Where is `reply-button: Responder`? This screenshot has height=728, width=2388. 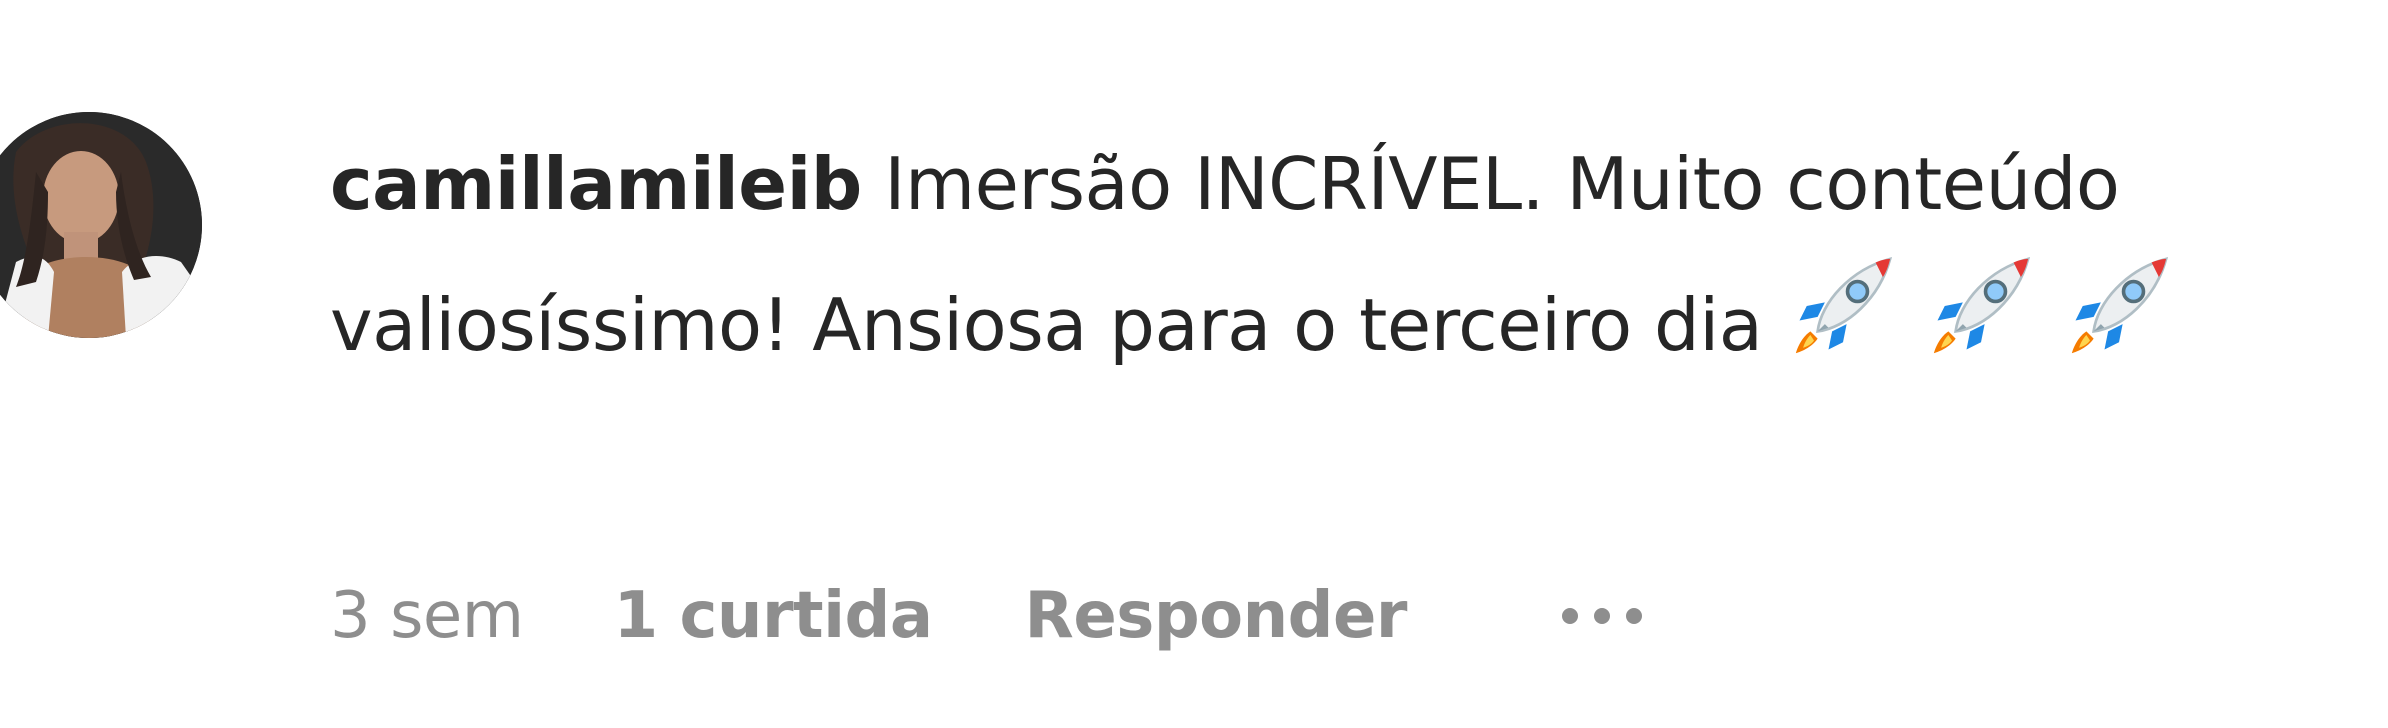
reply-button: Responder is located at coordinates (1216, 616).